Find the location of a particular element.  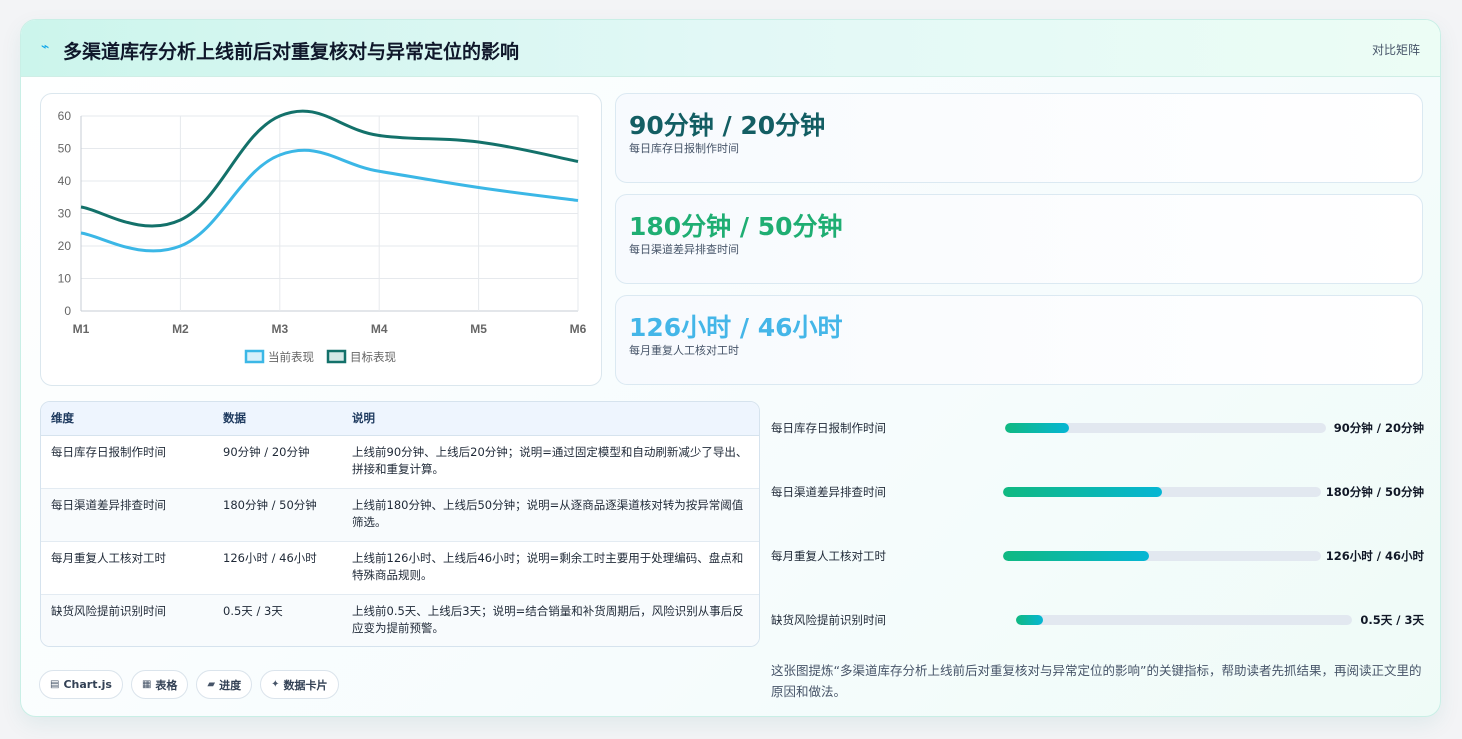

progress-icon: ▰ is located at coordinates (211, 684).